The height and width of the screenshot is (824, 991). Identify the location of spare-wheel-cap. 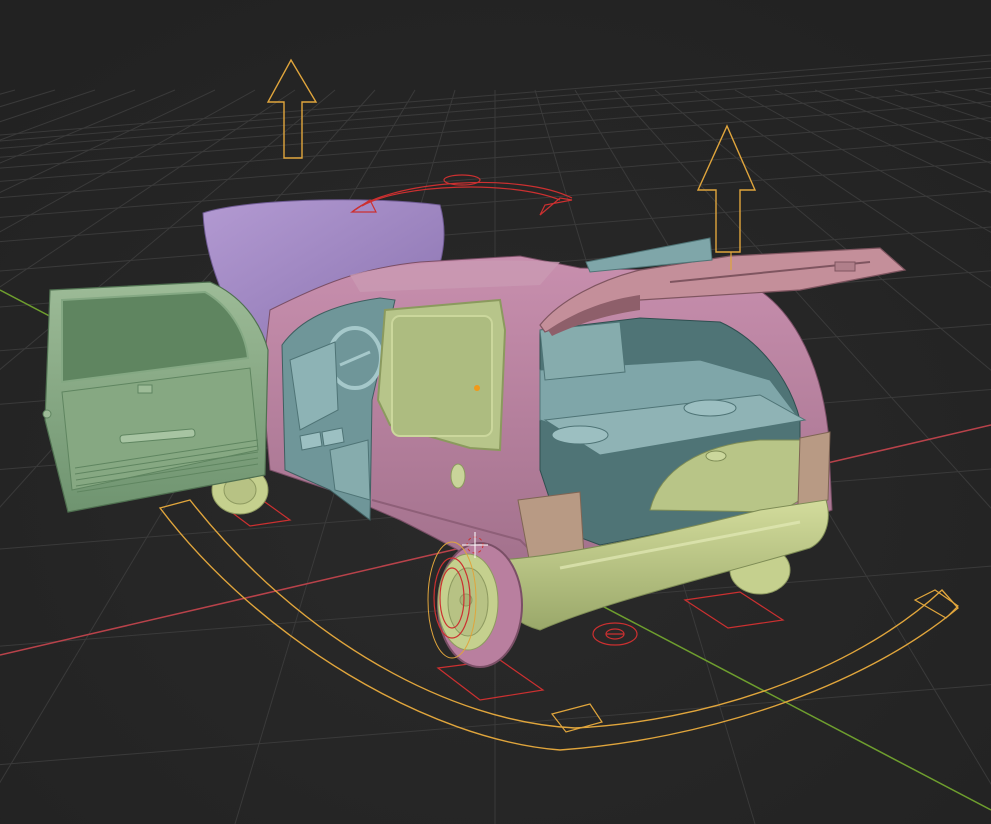
(716, 456).